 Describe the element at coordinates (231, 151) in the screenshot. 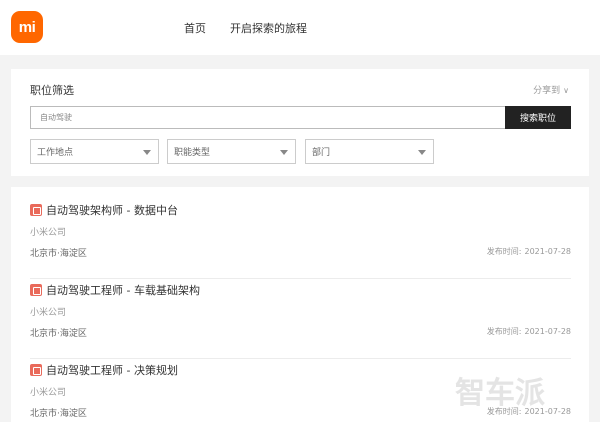

I see `function-type-select: 职能类型` at that location.